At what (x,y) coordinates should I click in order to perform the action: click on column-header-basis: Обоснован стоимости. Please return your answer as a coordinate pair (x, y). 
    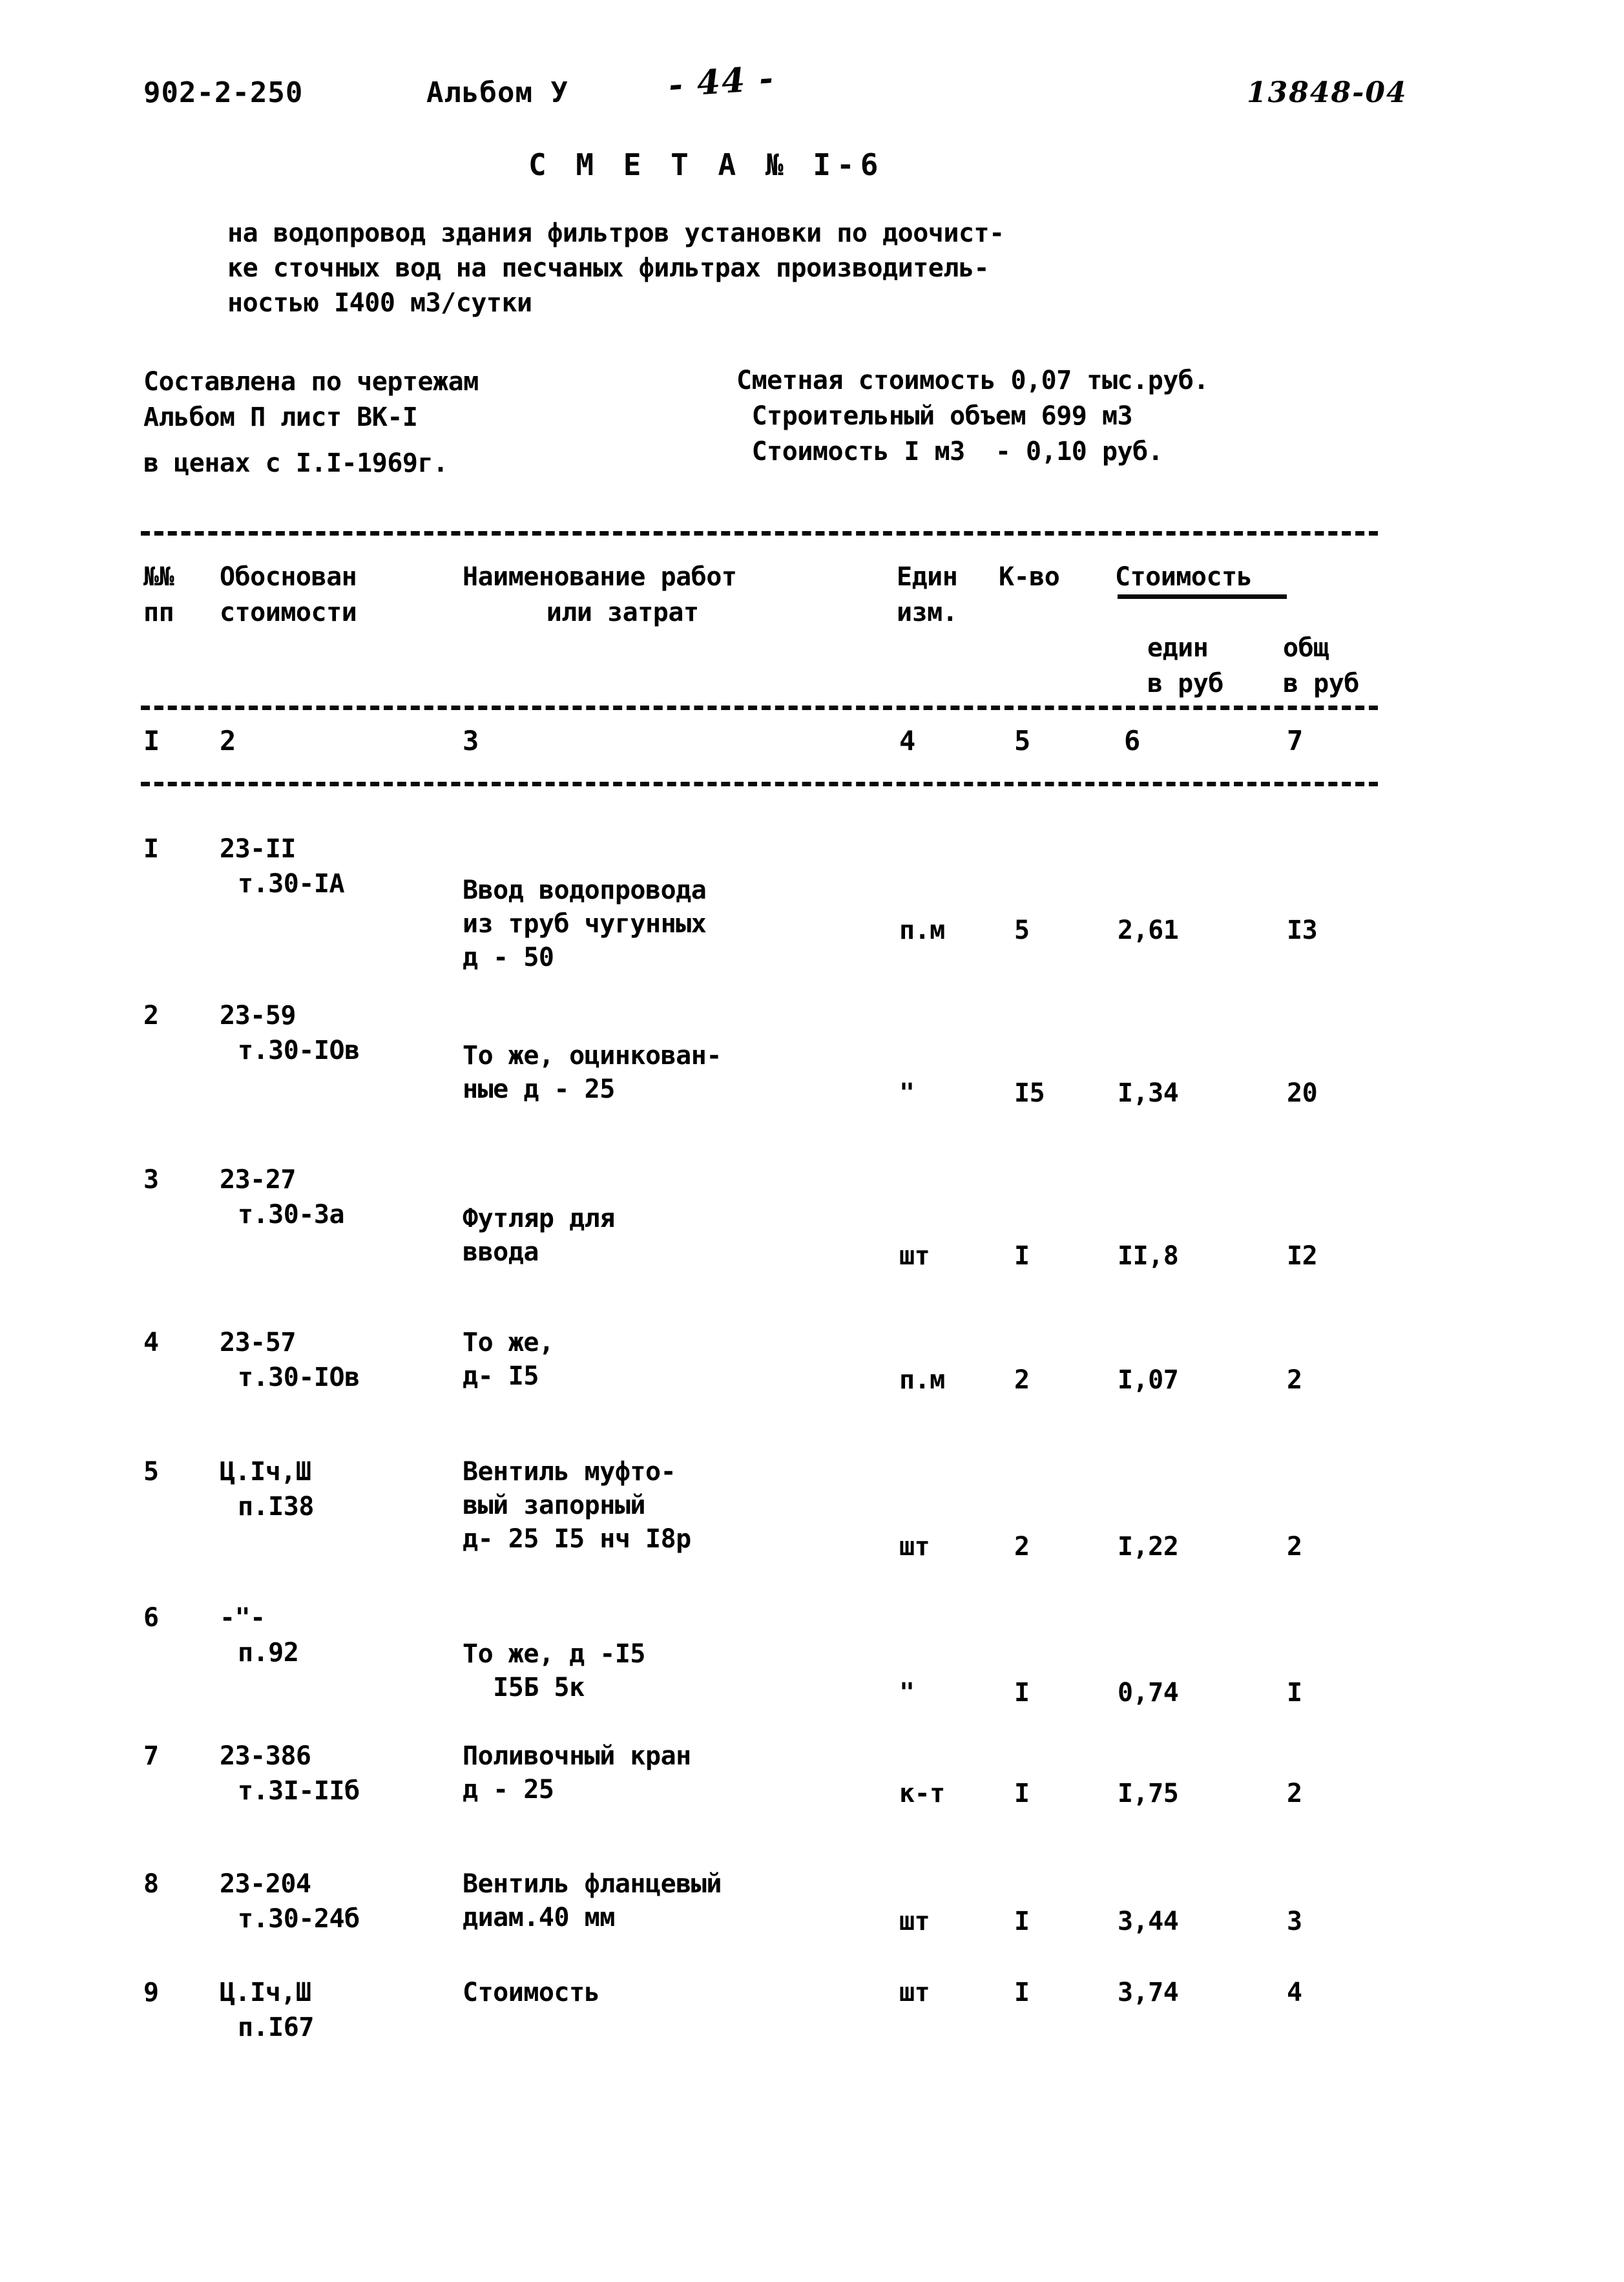
    Looking at the image, I should click on (288, 594).